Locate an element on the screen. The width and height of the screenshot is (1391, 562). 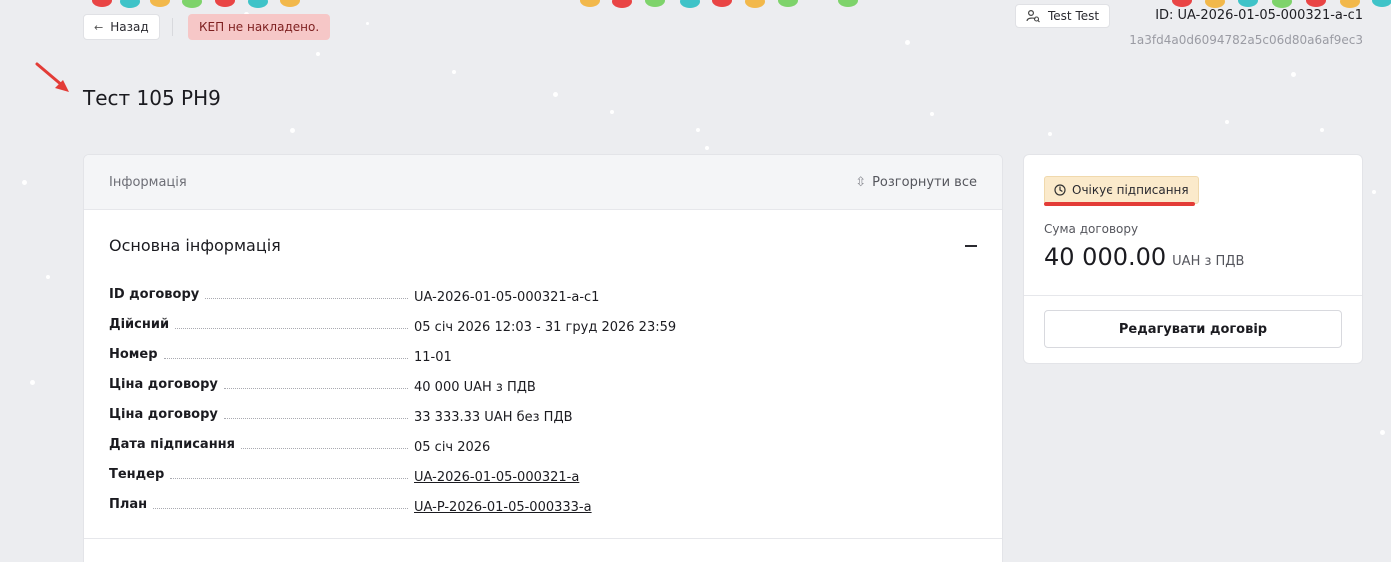
status-badge: Очікує підписання is located at coordinates (1121, 190).